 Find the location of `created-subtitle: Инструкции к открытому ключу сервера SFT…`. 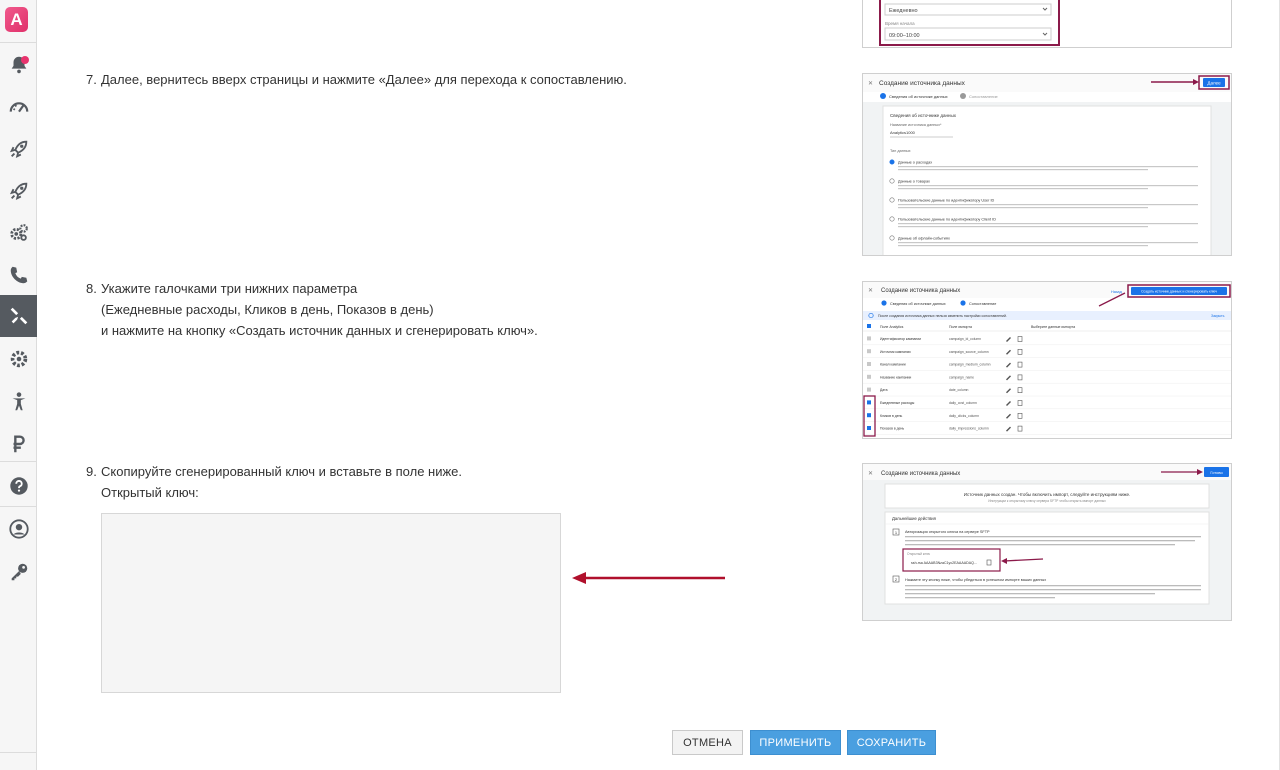

created-subtitle: Инструкции к открытому ключу сервера SFT… is located at coordinates (1047, 501).